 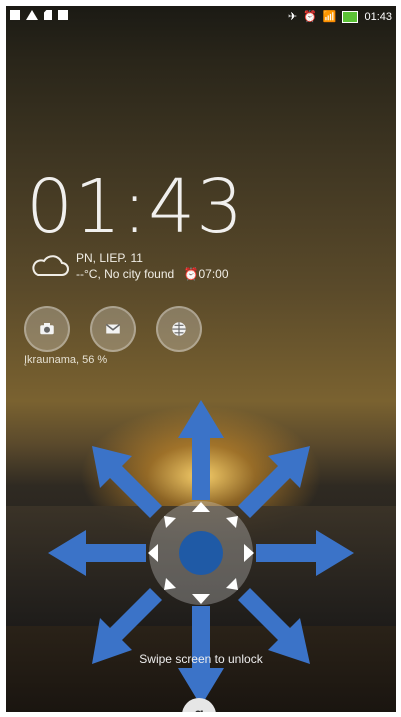 I want to click on unlock-arrow-up-left, so click(x=127, y=482).